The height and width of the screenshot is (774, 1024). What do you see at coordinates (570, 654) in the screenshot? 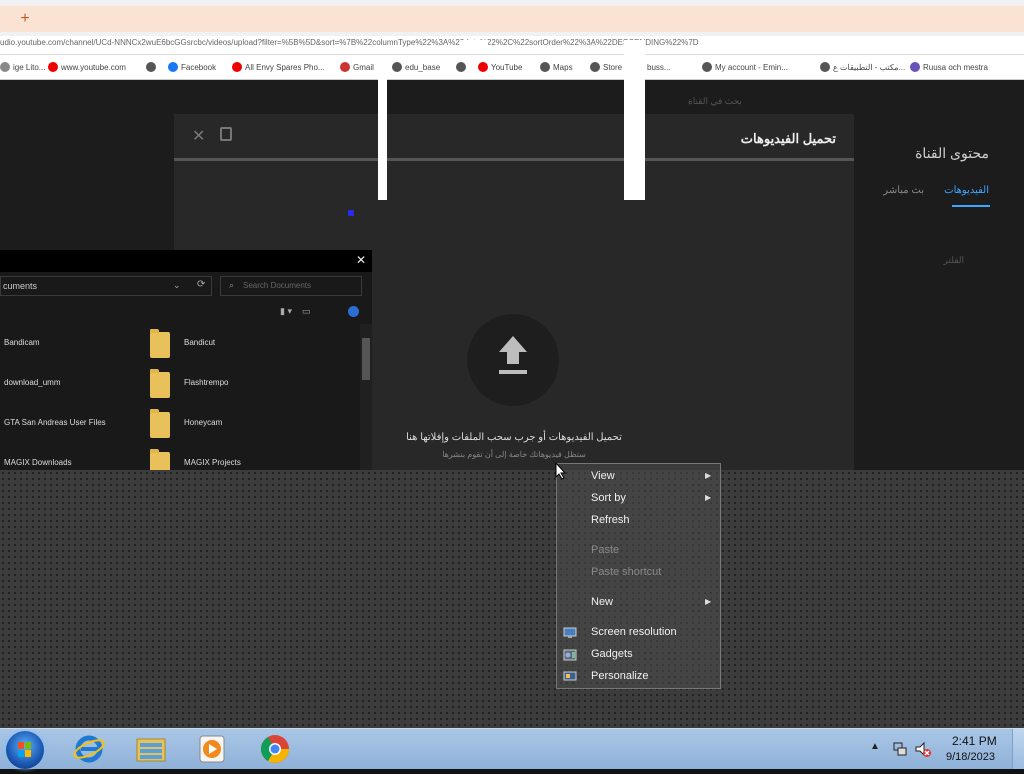
I see `gadgets-icon` at bounding box center [570, 654].